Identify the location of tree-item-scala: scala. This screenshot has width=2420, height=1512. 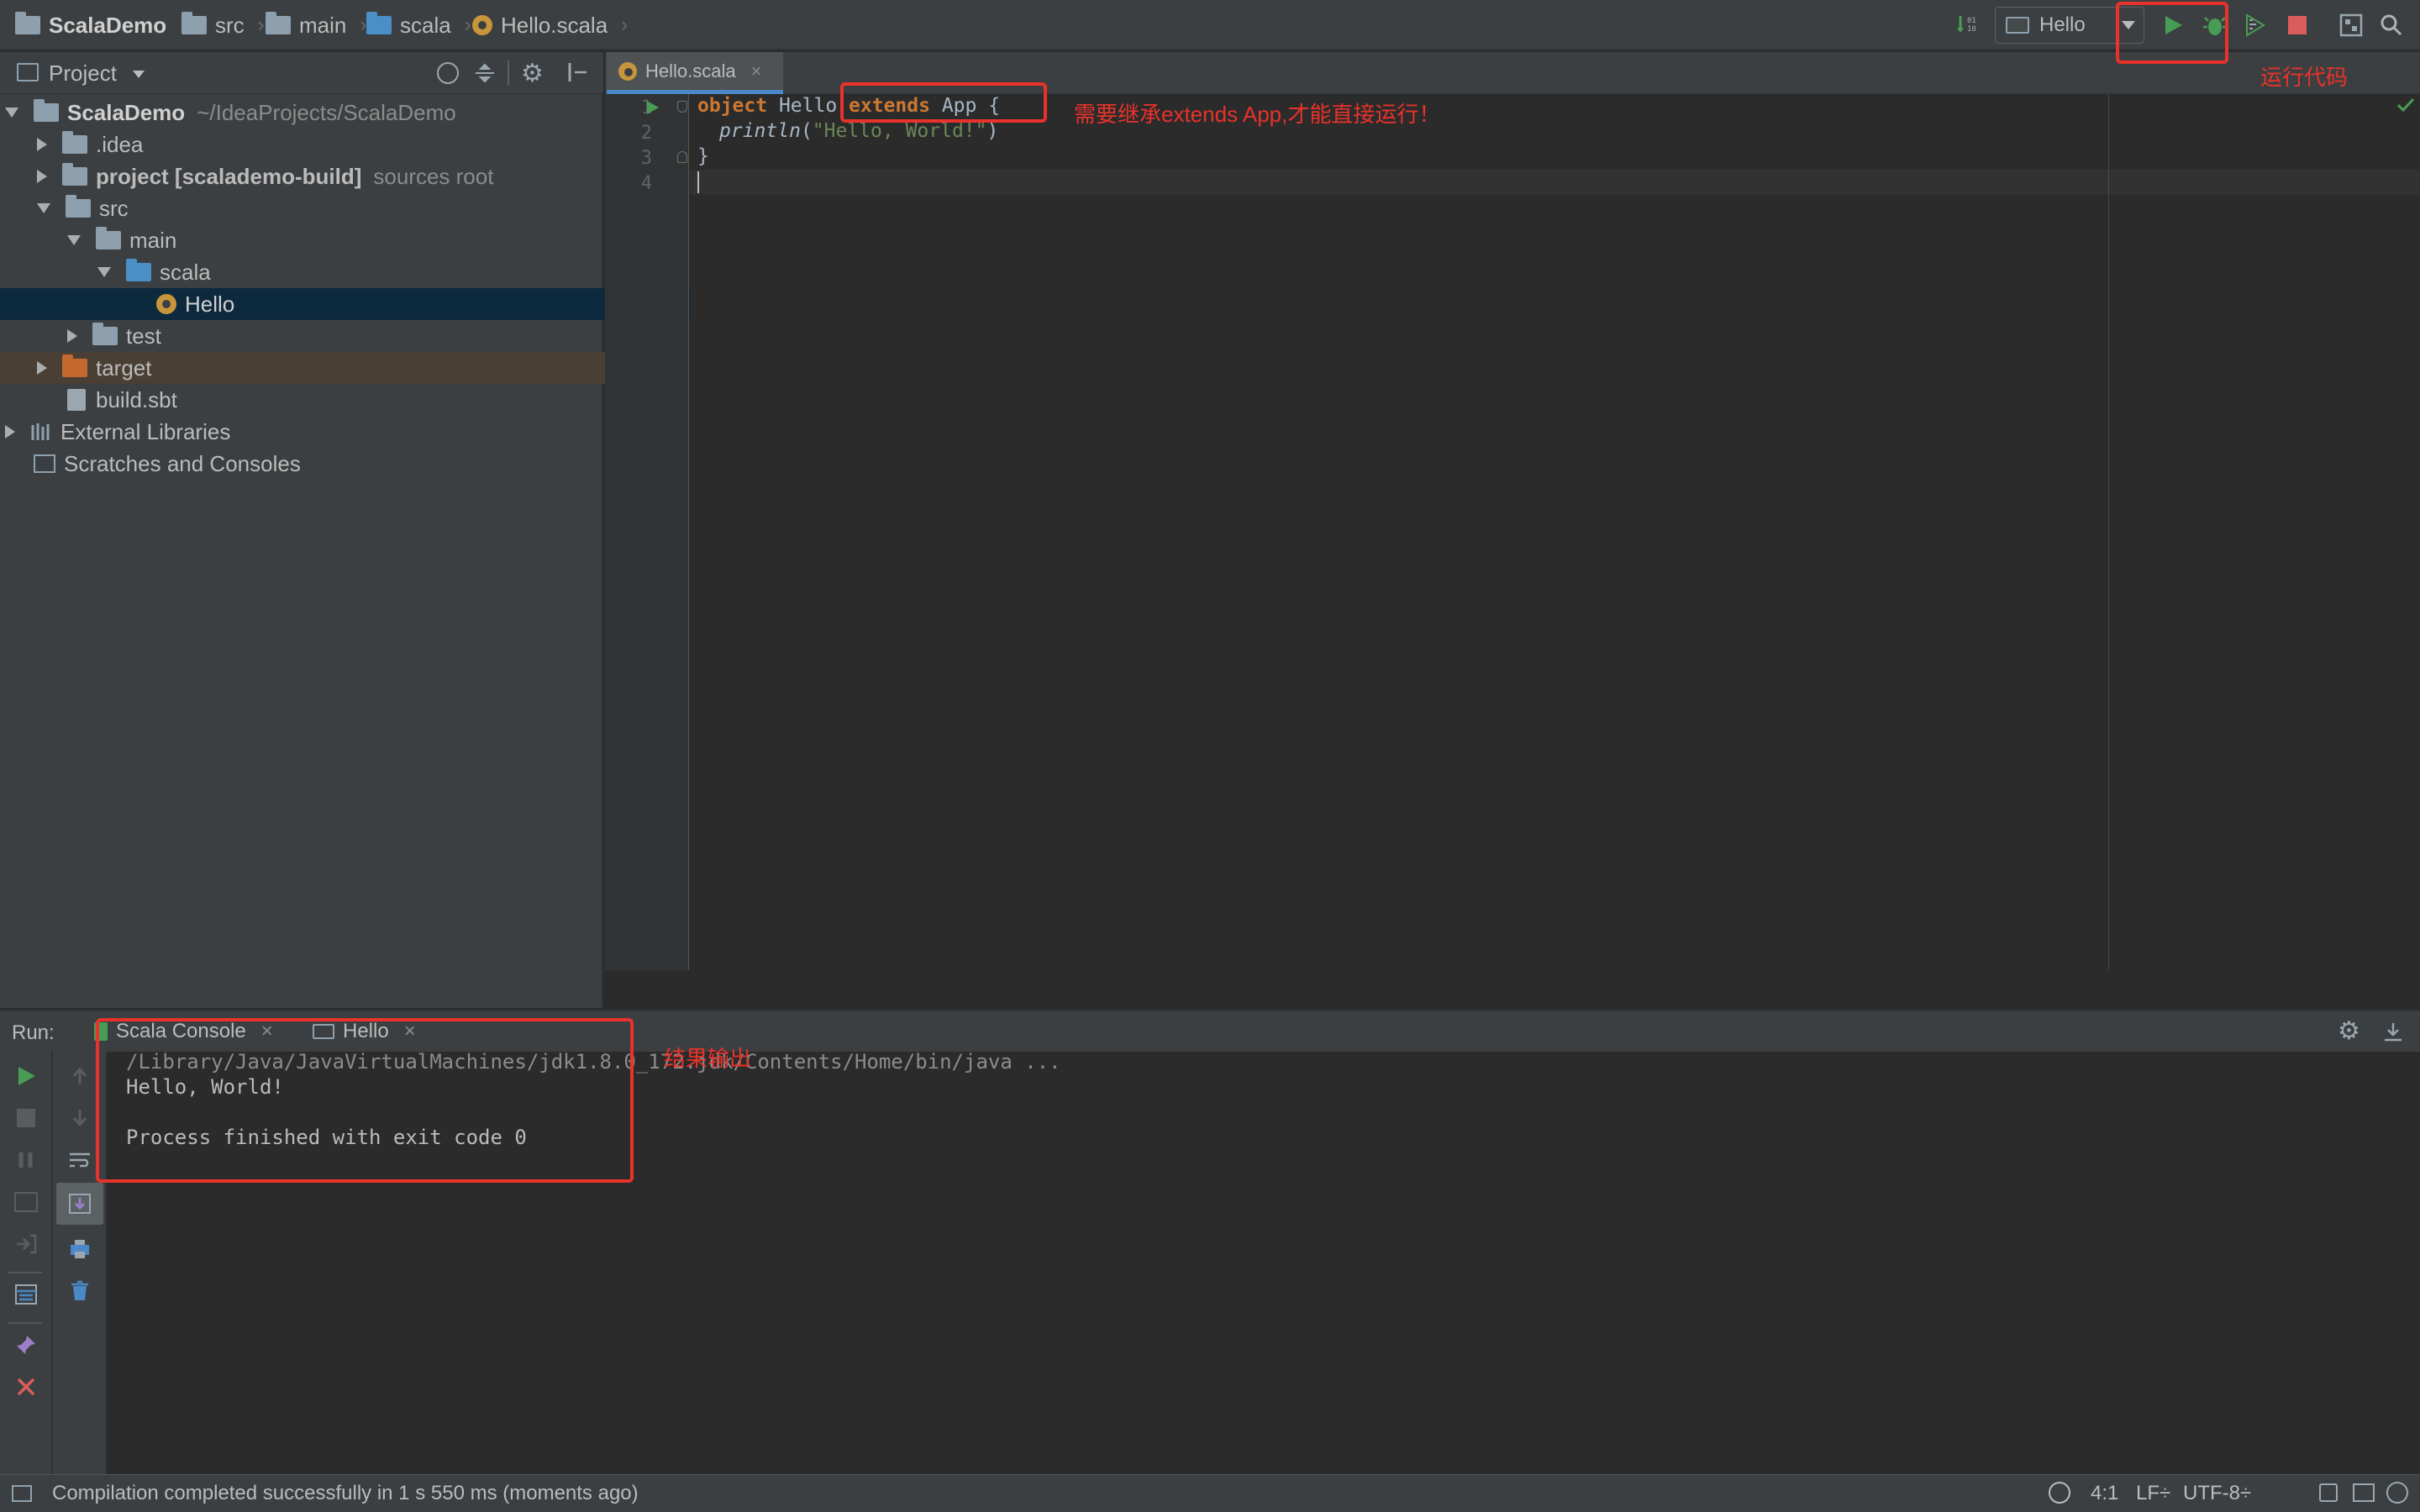
(351, 272).